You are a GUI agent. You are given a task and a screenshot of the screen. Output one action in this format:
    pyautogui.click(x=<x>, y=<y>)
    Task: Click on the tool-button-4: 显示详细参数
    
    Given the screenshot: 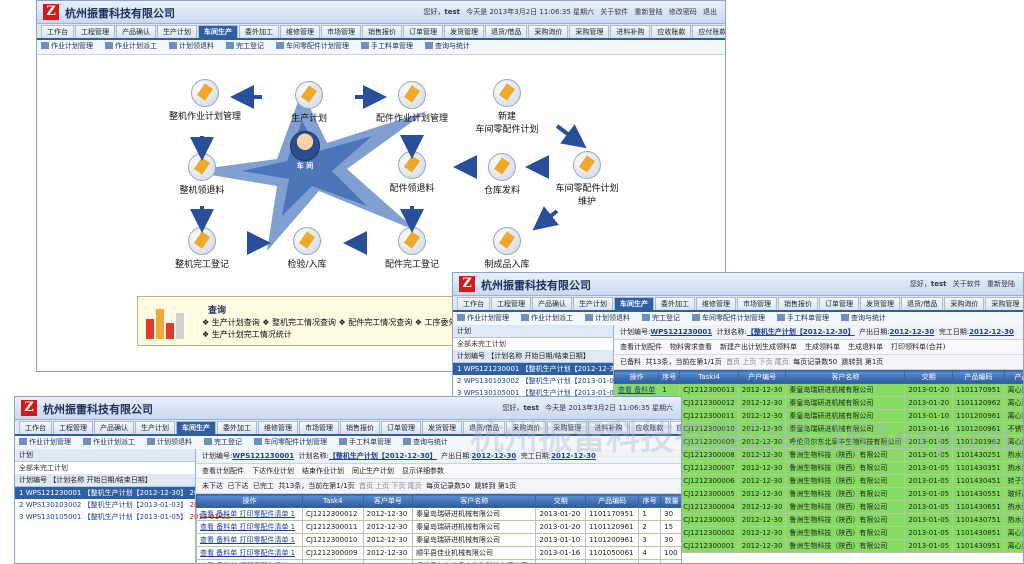 What is the action you would take?
    pyautogui.click(x=423, y=471)
    